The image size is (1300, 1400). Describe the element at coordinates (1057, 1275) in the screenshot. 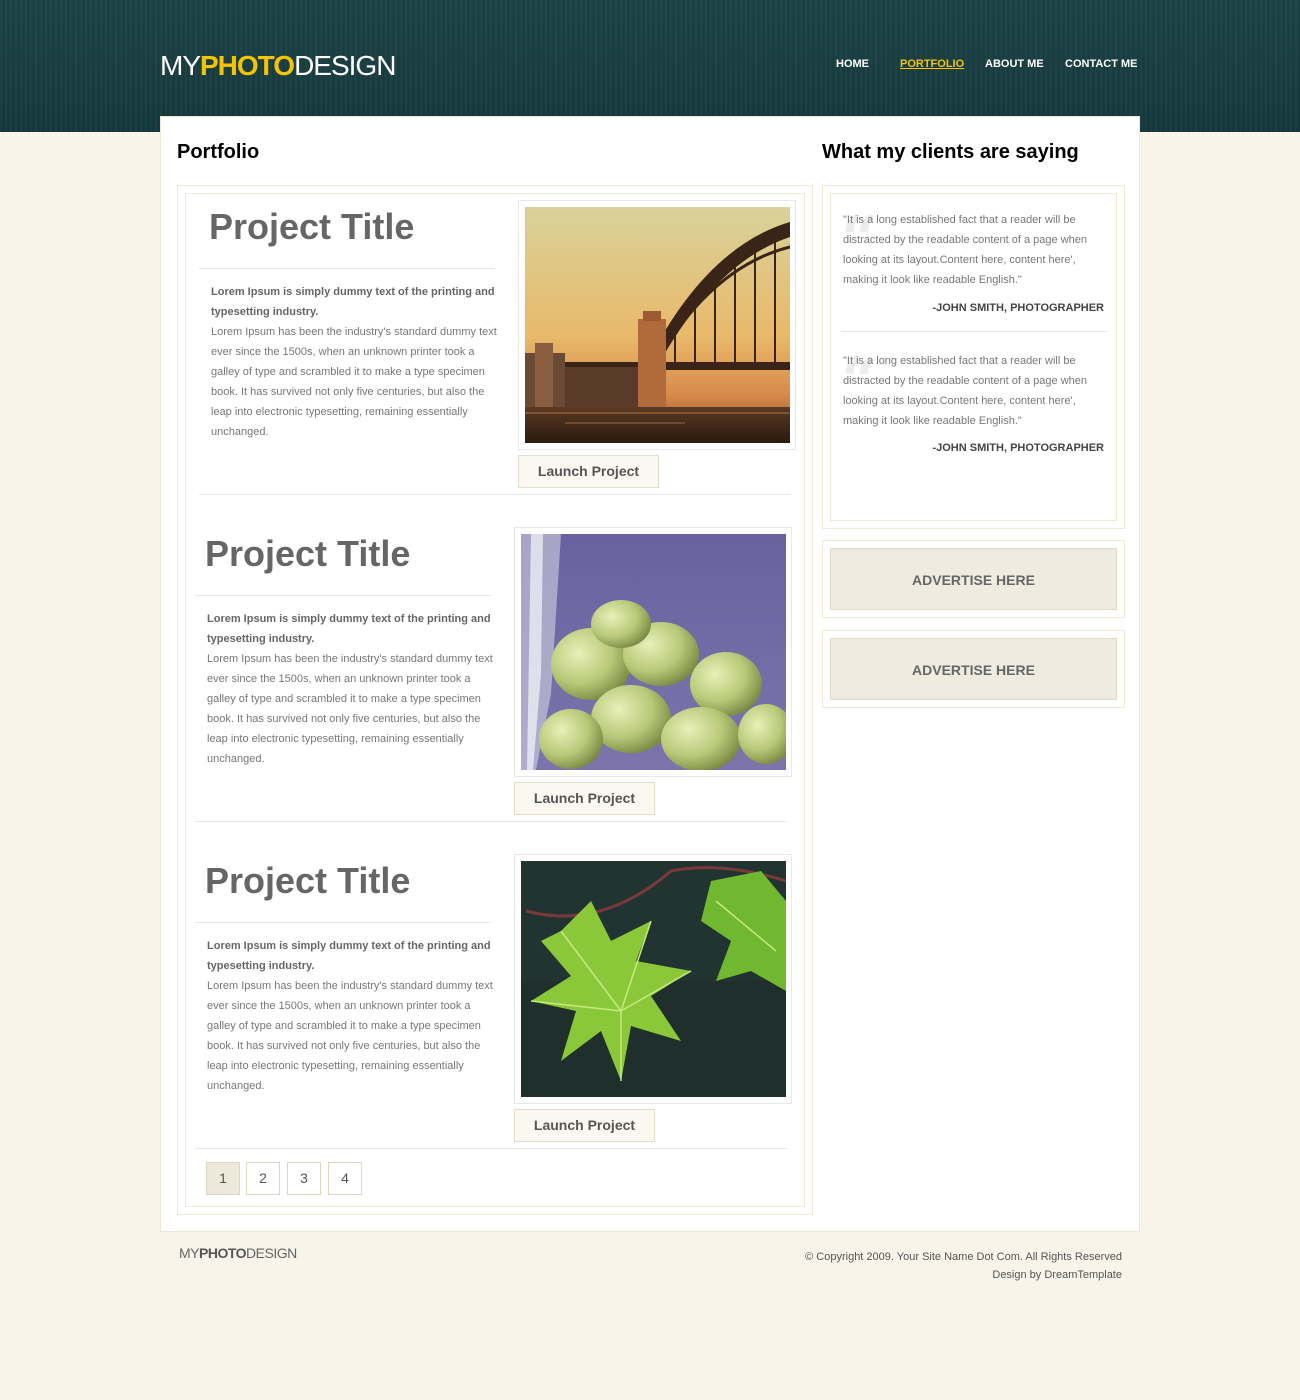

I see `design-credit: Design by DreamTemplate` at that location.